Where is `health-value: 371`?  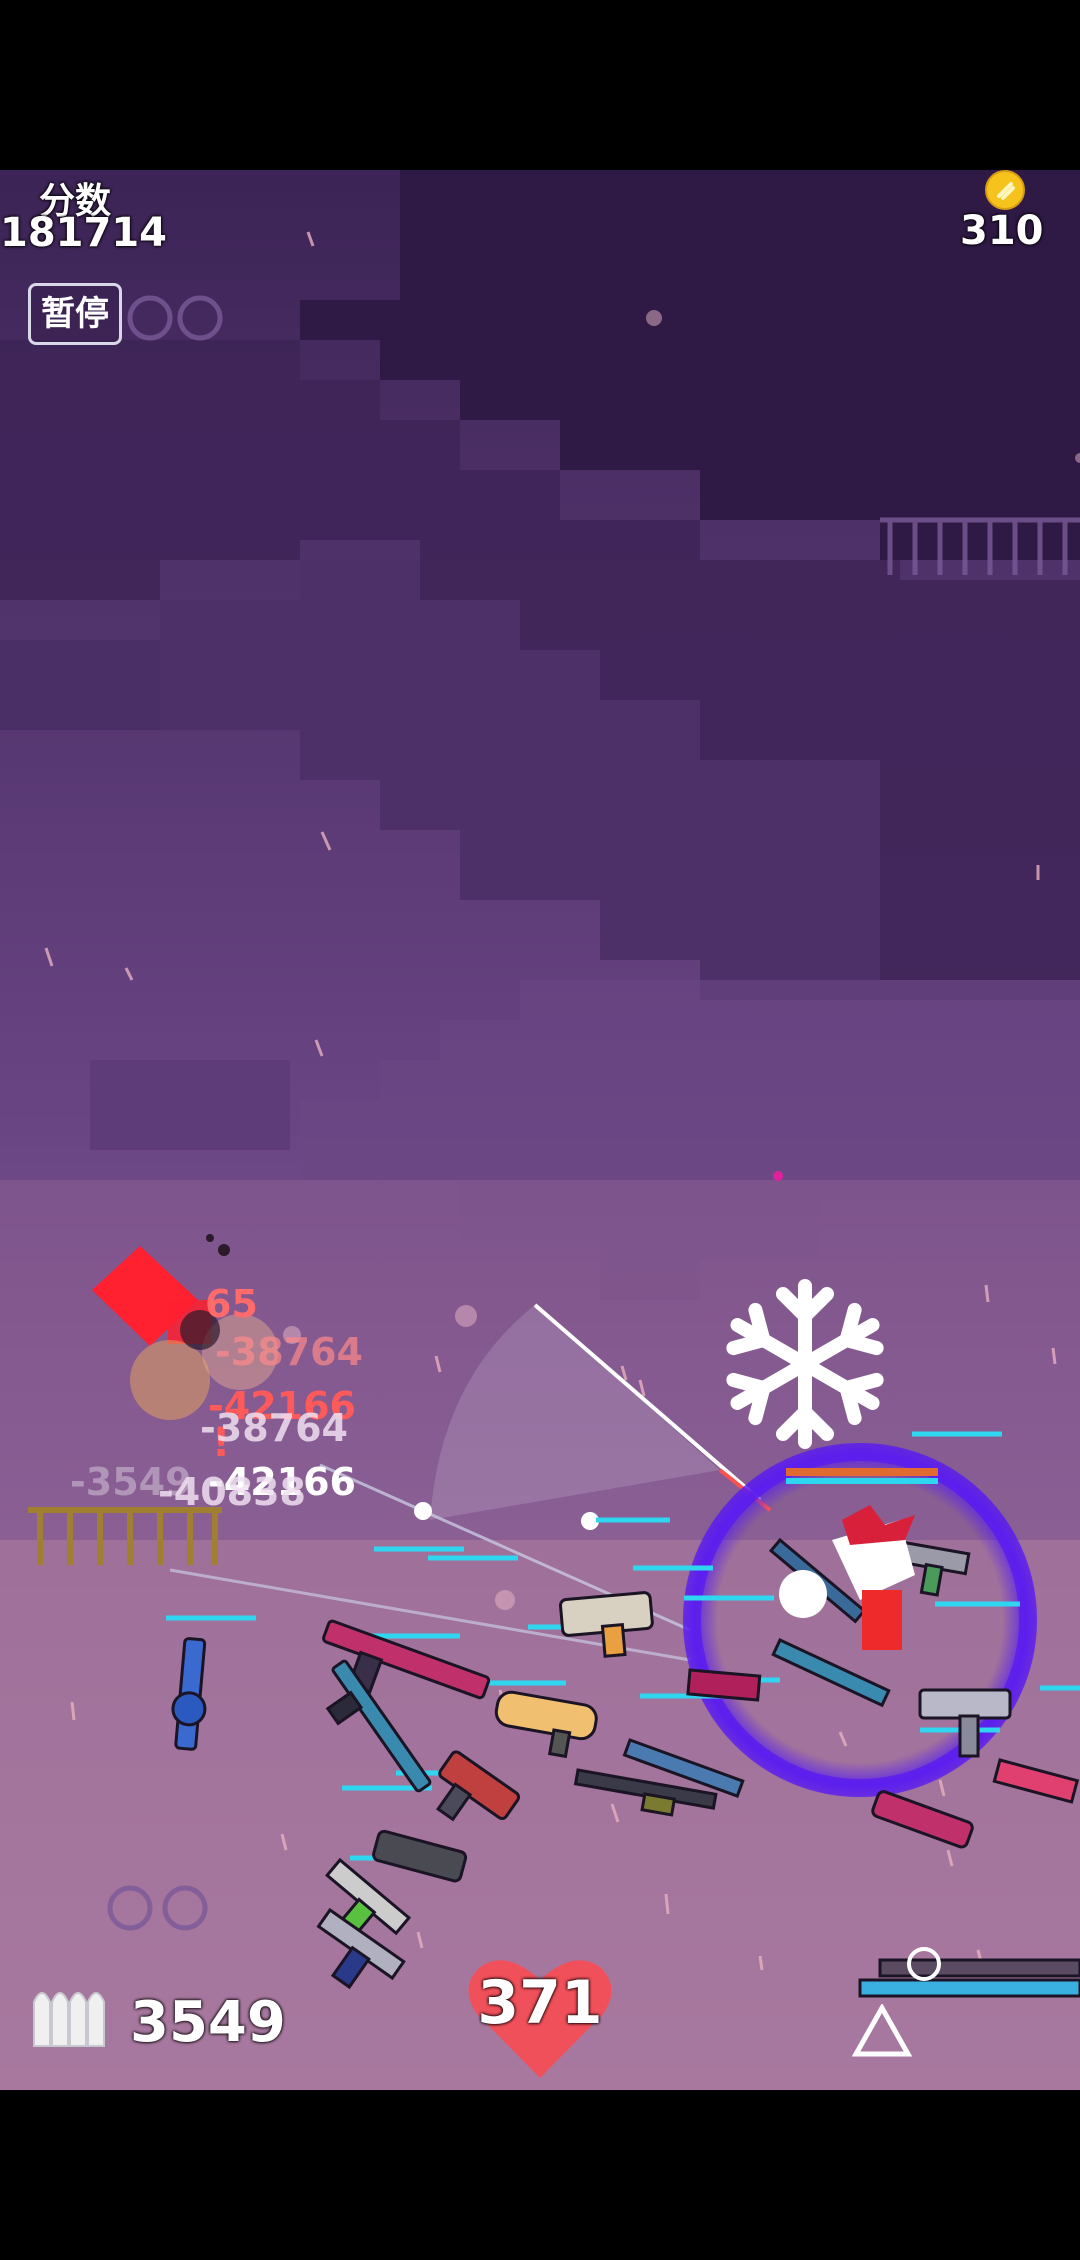 health-value: 371 is located at coordinates (540, 2003).